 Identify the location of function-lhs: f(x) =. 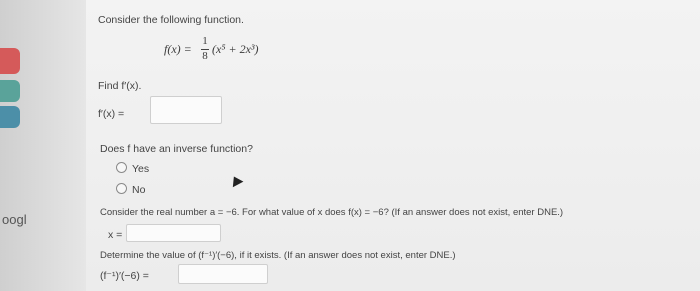
(178, 49).